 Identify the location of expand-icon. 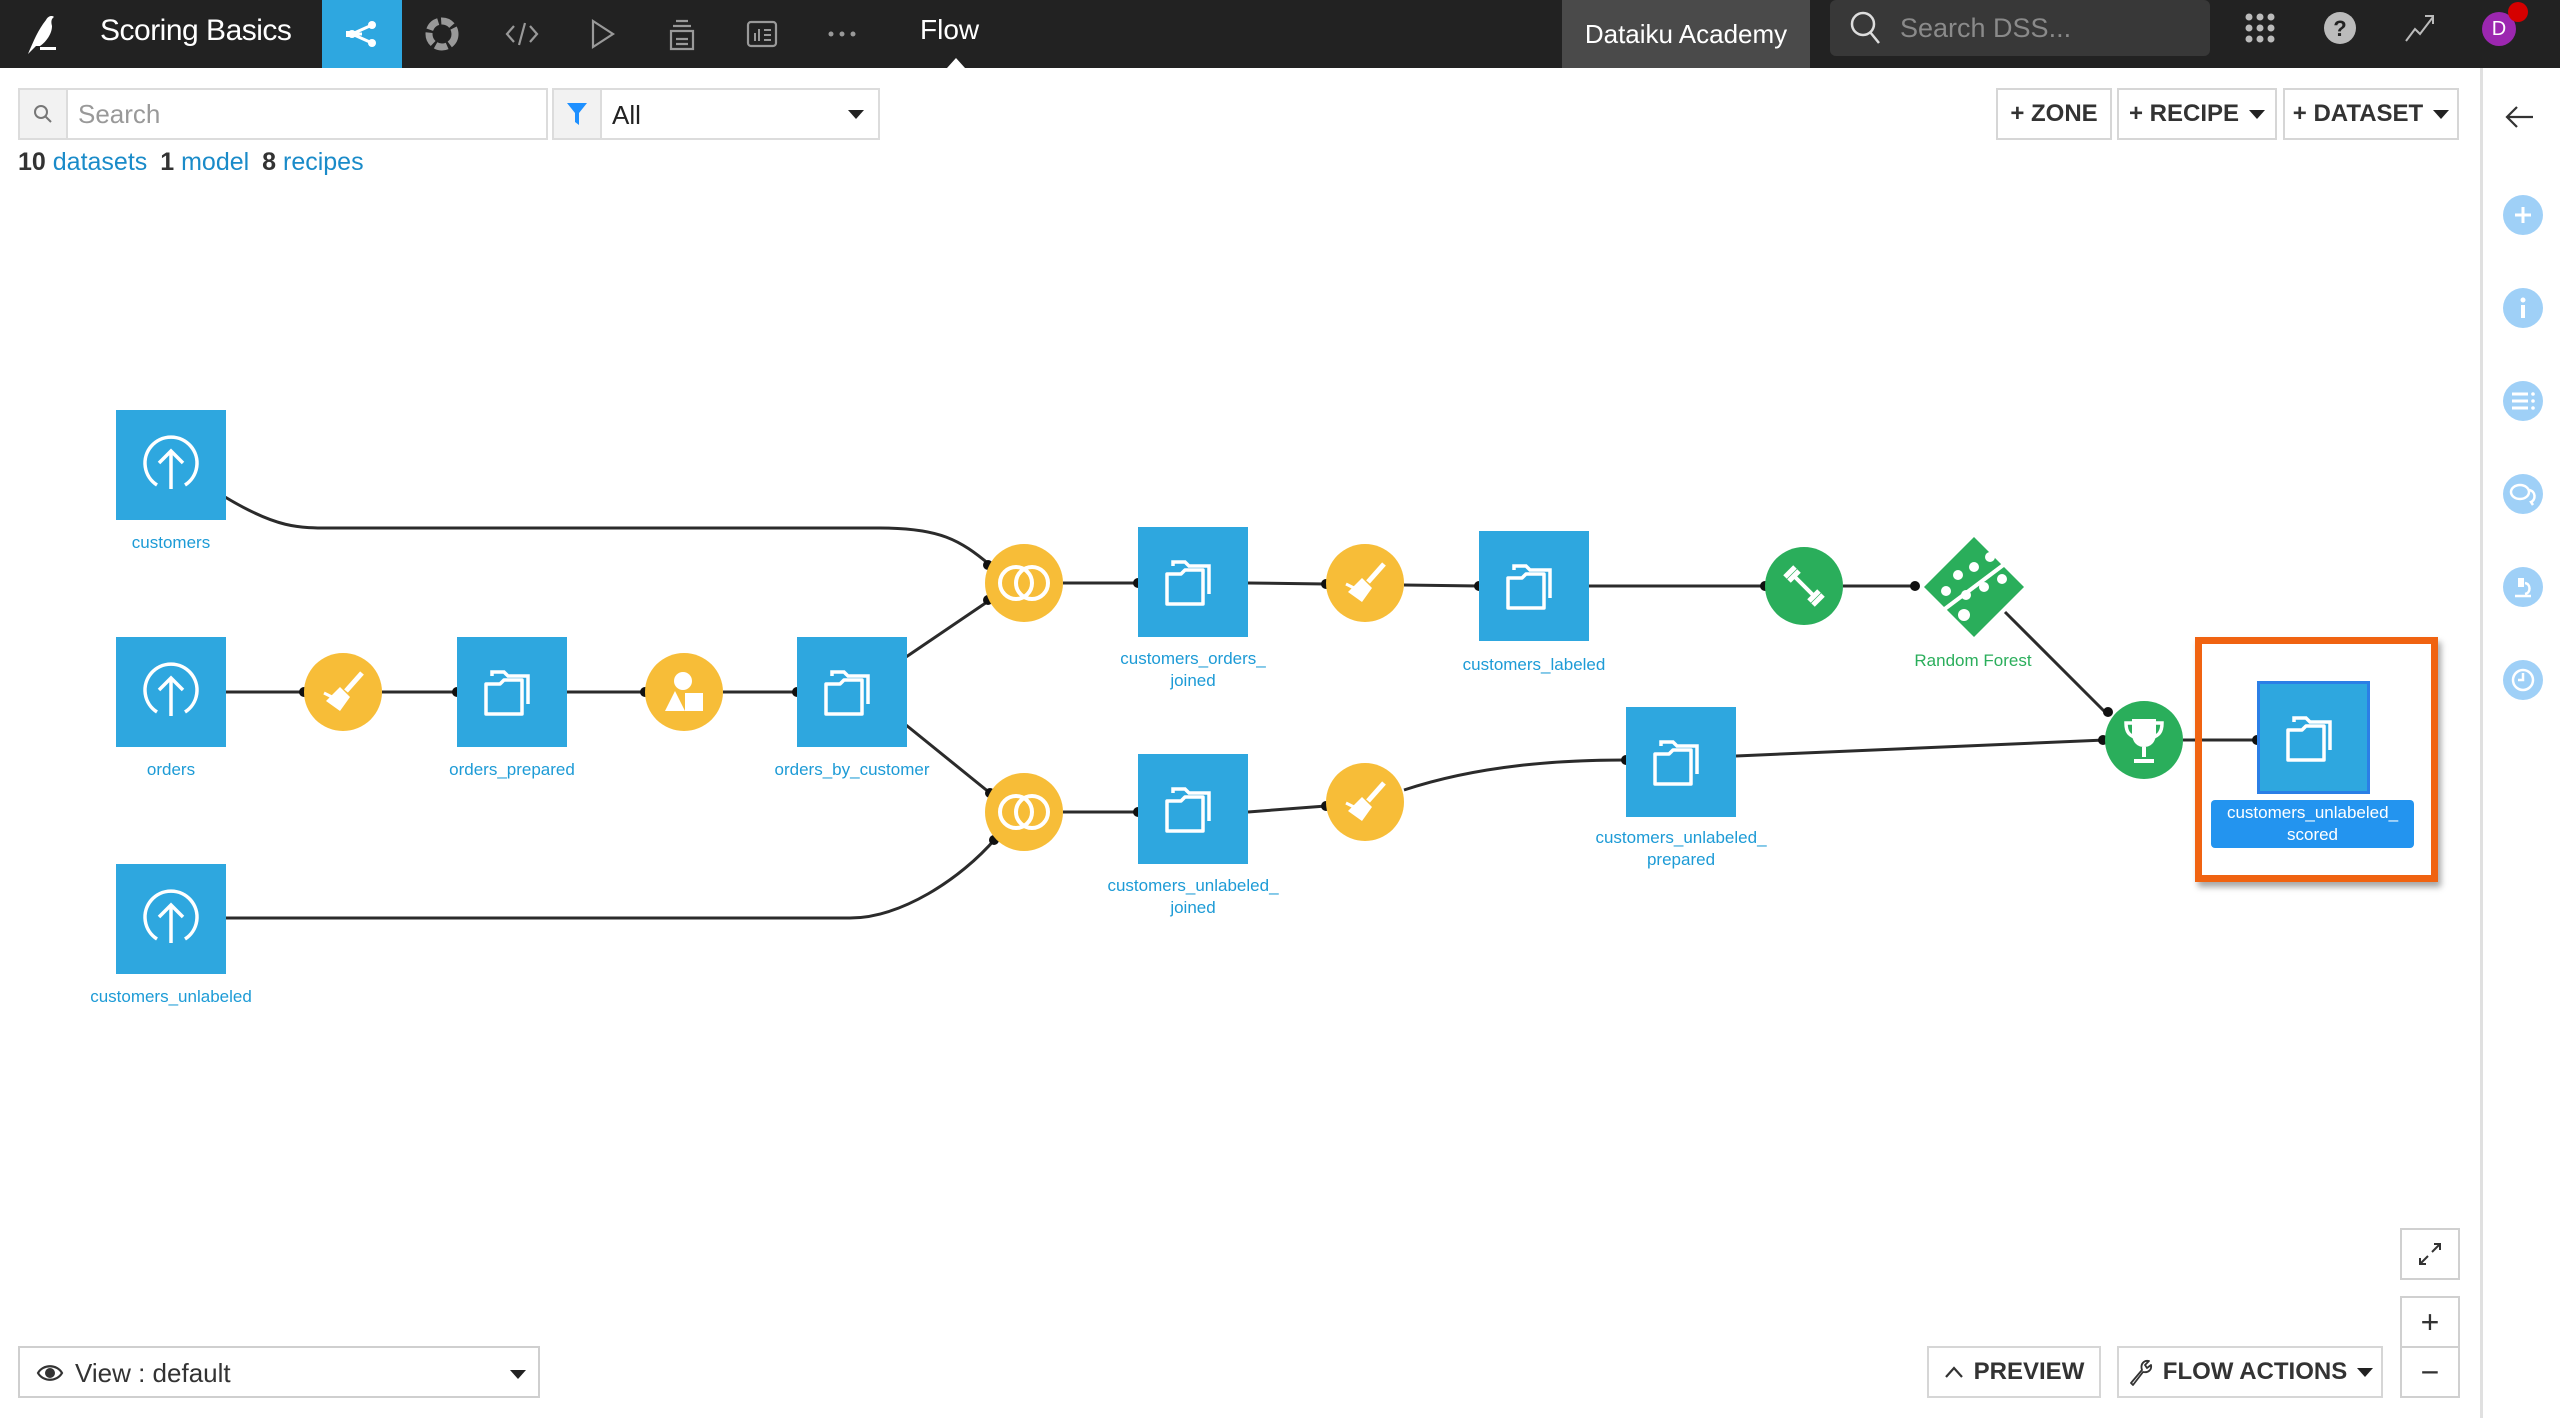
(2430, 1254).